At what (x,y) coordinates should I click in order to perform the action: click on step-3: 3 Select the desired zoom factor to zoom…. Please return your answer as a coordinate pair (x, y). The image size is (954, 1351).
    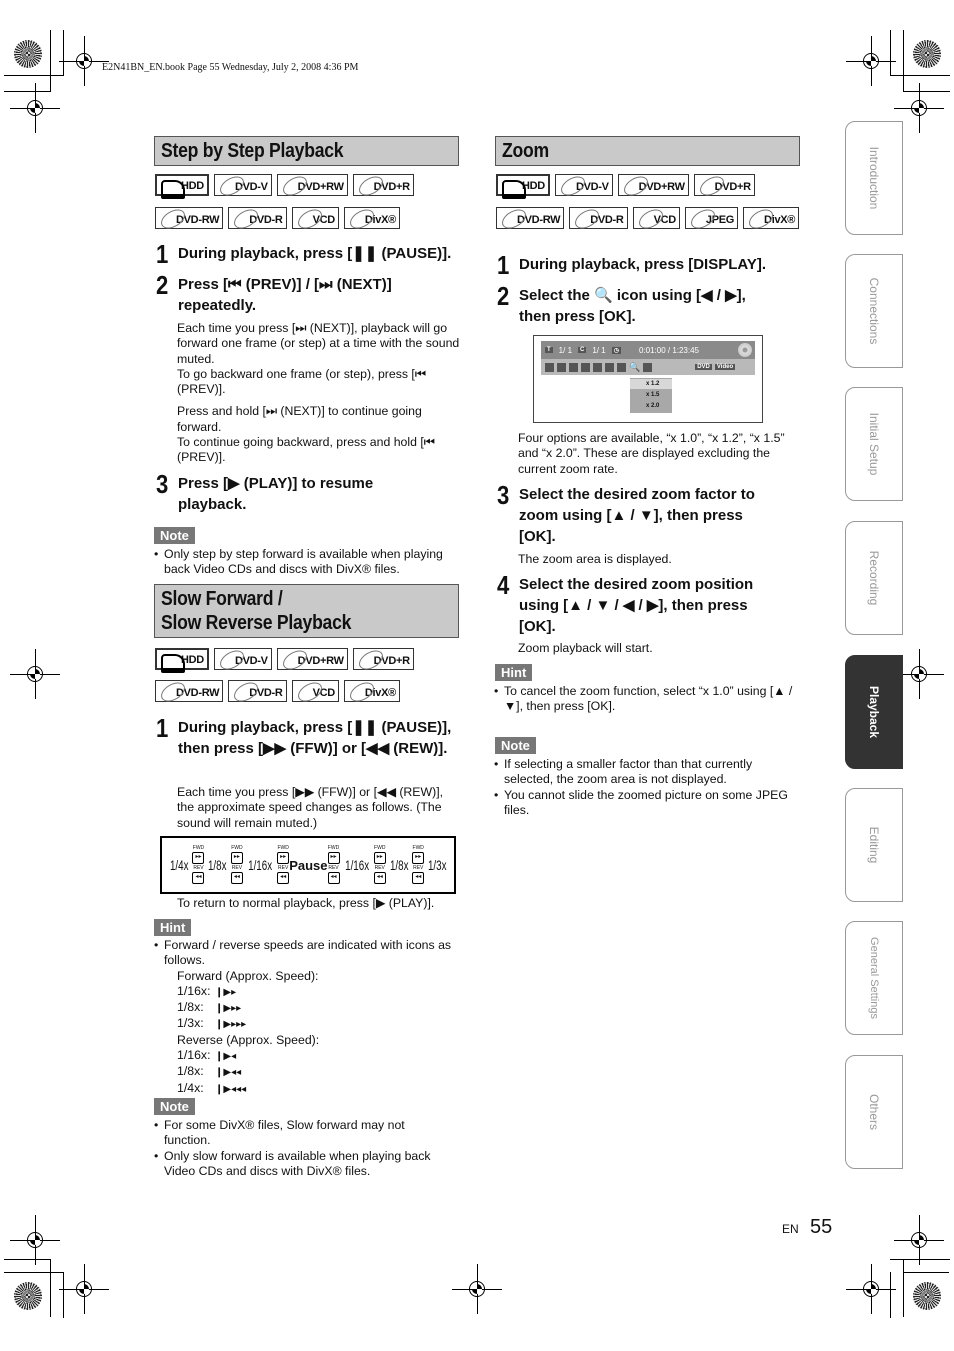
    Looking at the image, I should click on (642, 514).